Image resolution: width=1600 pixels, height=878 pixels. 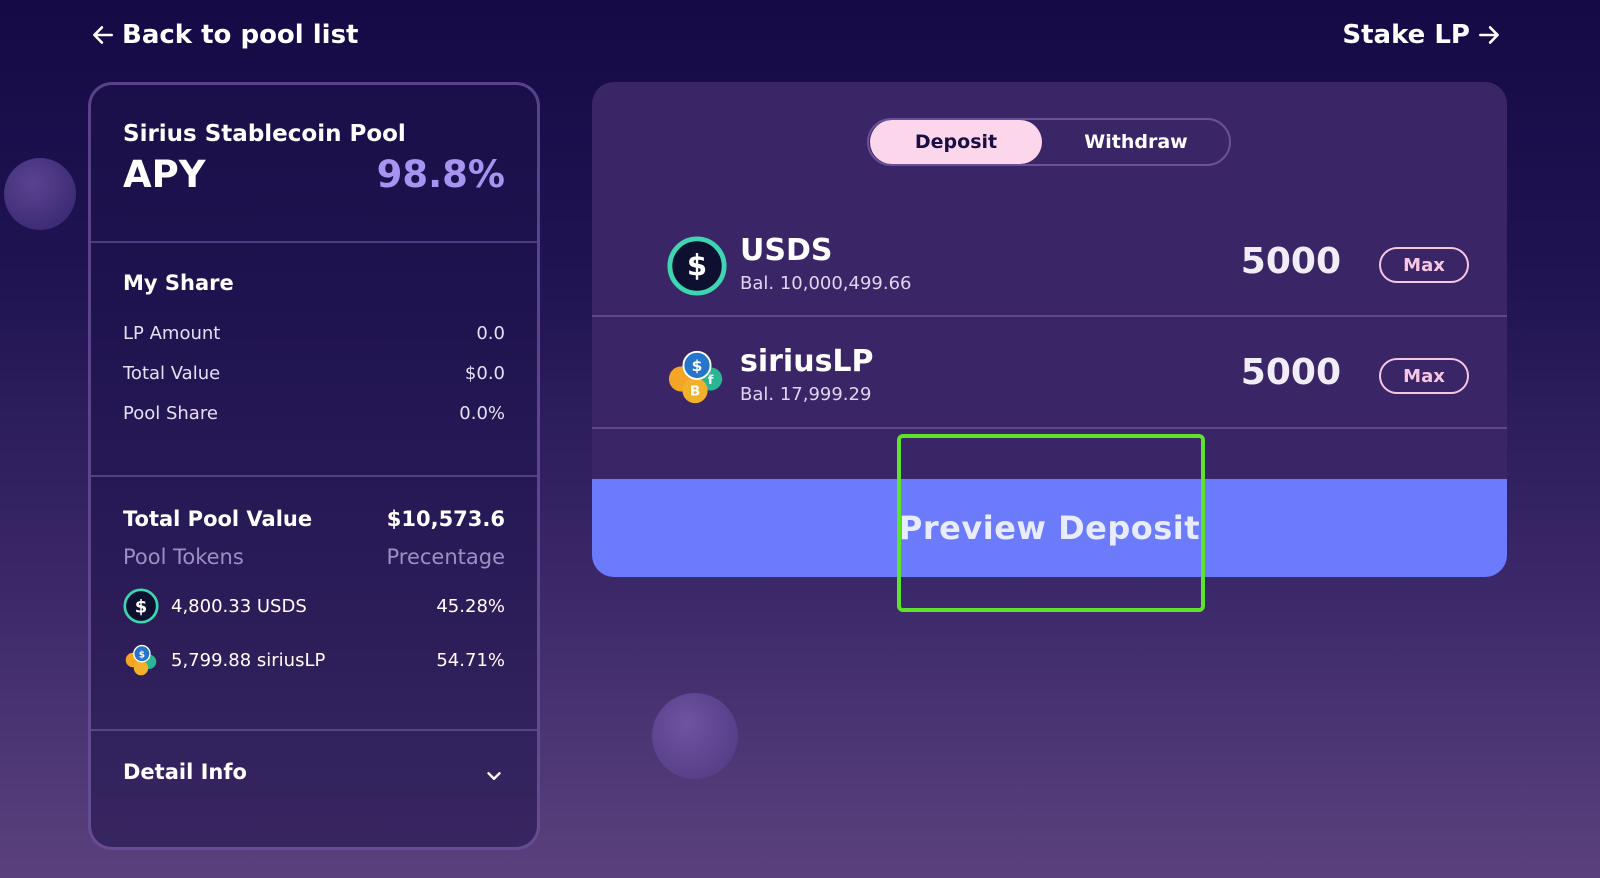 I want to click on token-symbol: siriusLP, so click(x=807, y=361).